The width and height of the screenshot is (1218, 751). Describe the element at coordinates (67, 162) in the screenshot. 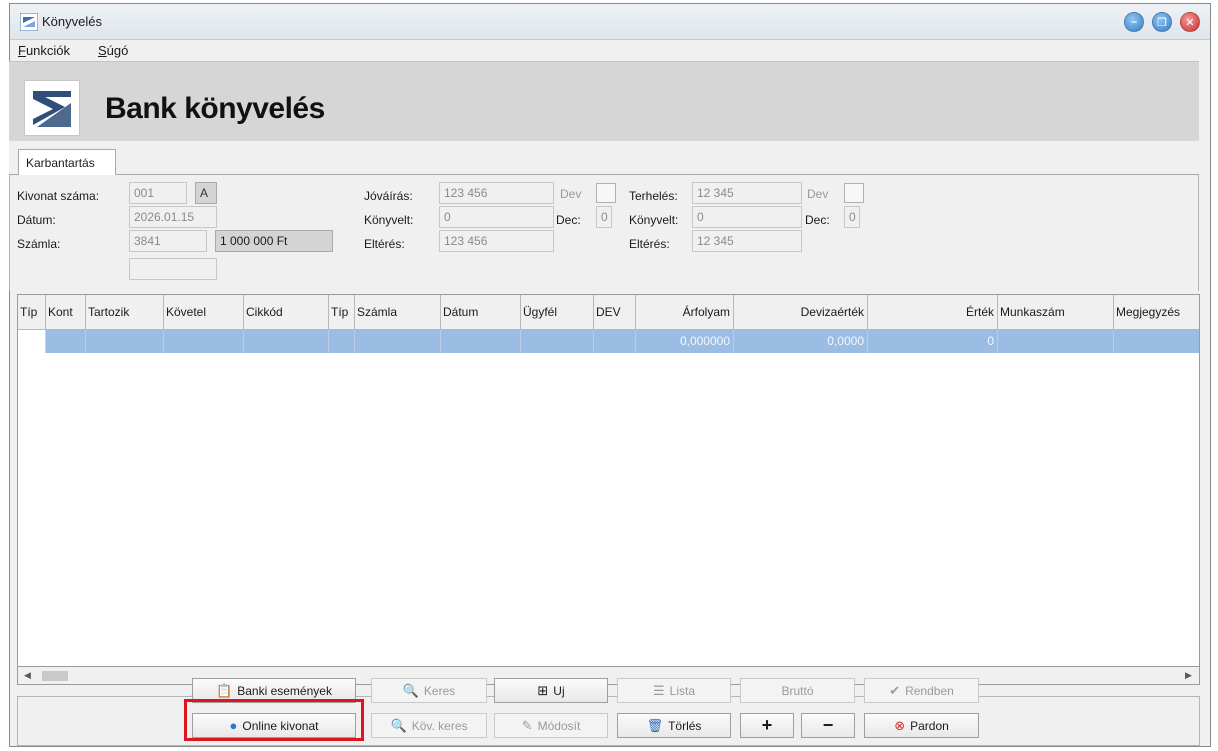

I see `tab-karbantartas: Karbantartás` at that location.